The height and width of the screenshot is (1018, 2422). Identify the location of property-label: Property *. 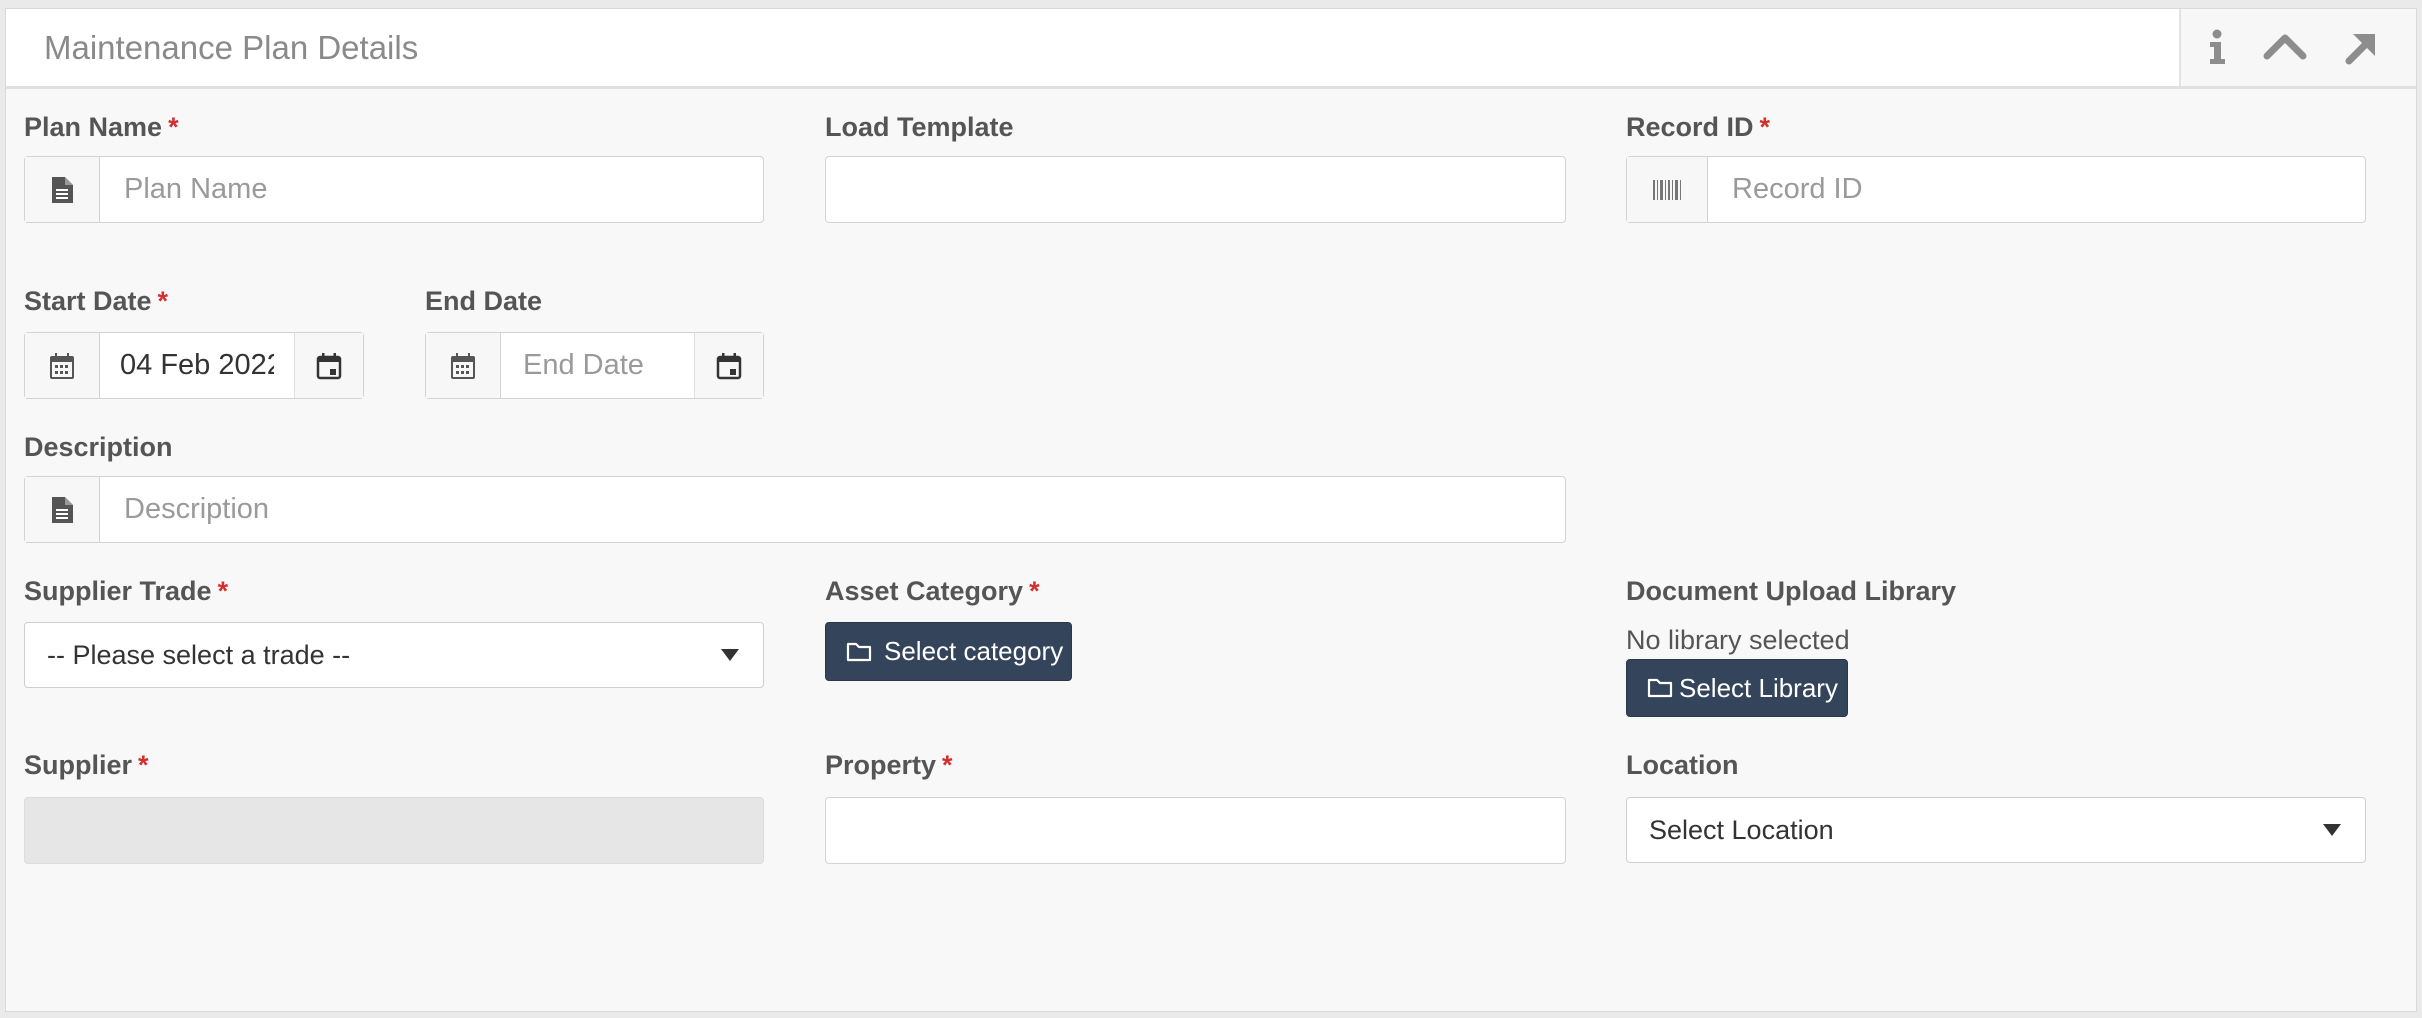
(889, 765).